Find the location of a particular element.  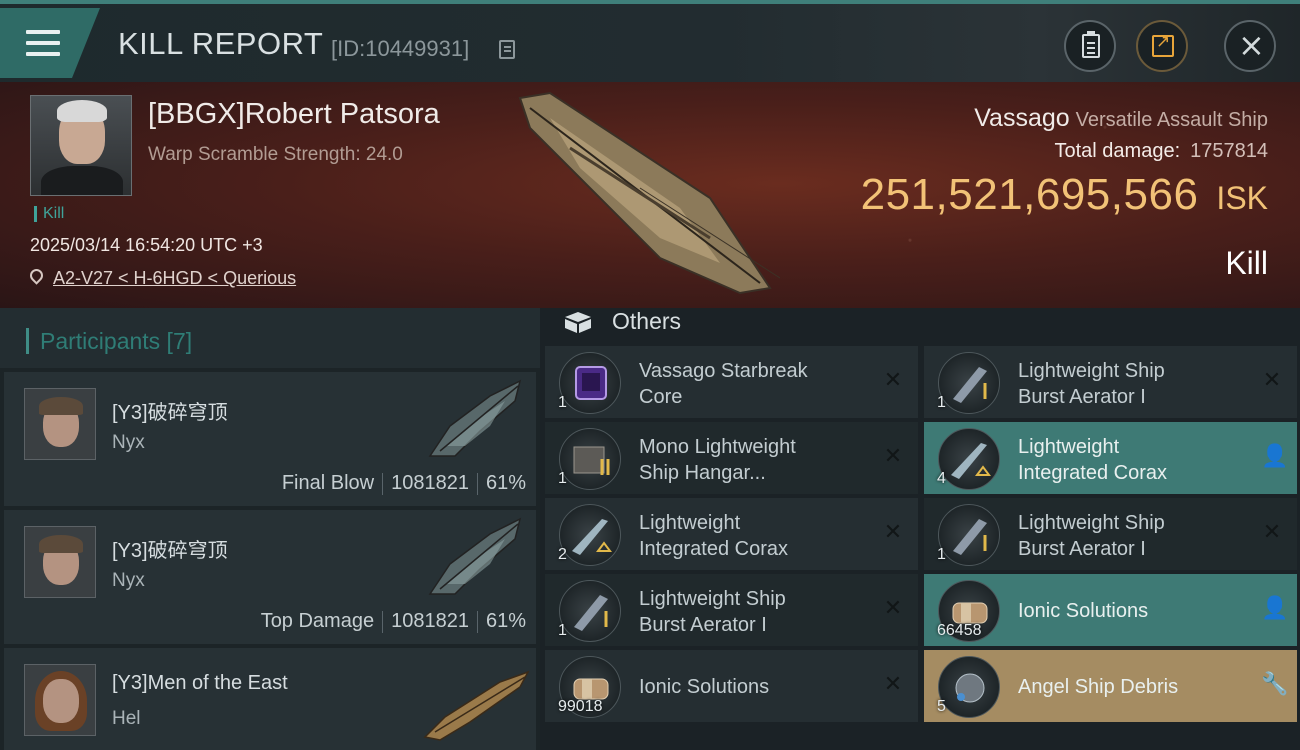

item-name-line1: Vassago Starbreak is located at coordinates (723, 371).